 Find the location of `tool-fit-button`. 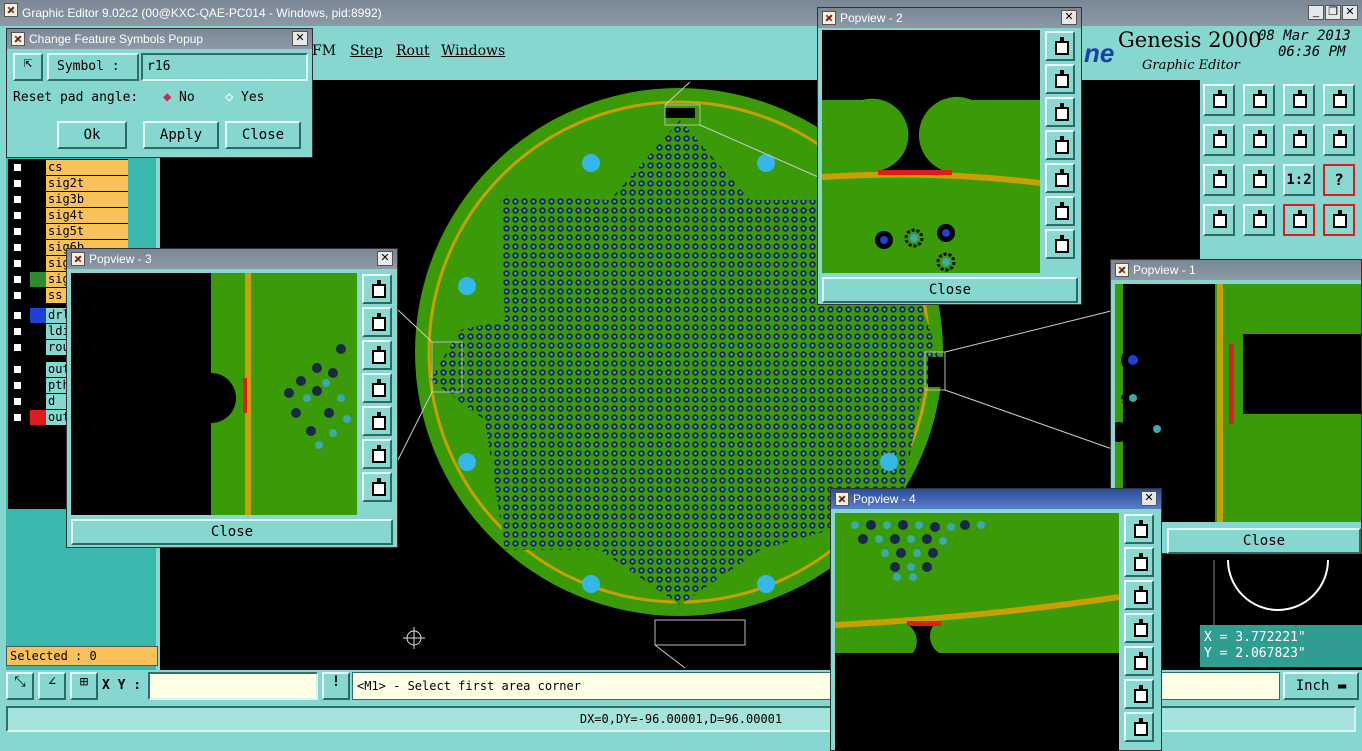

tool-fit-button is located at coordinates (1339, 100).